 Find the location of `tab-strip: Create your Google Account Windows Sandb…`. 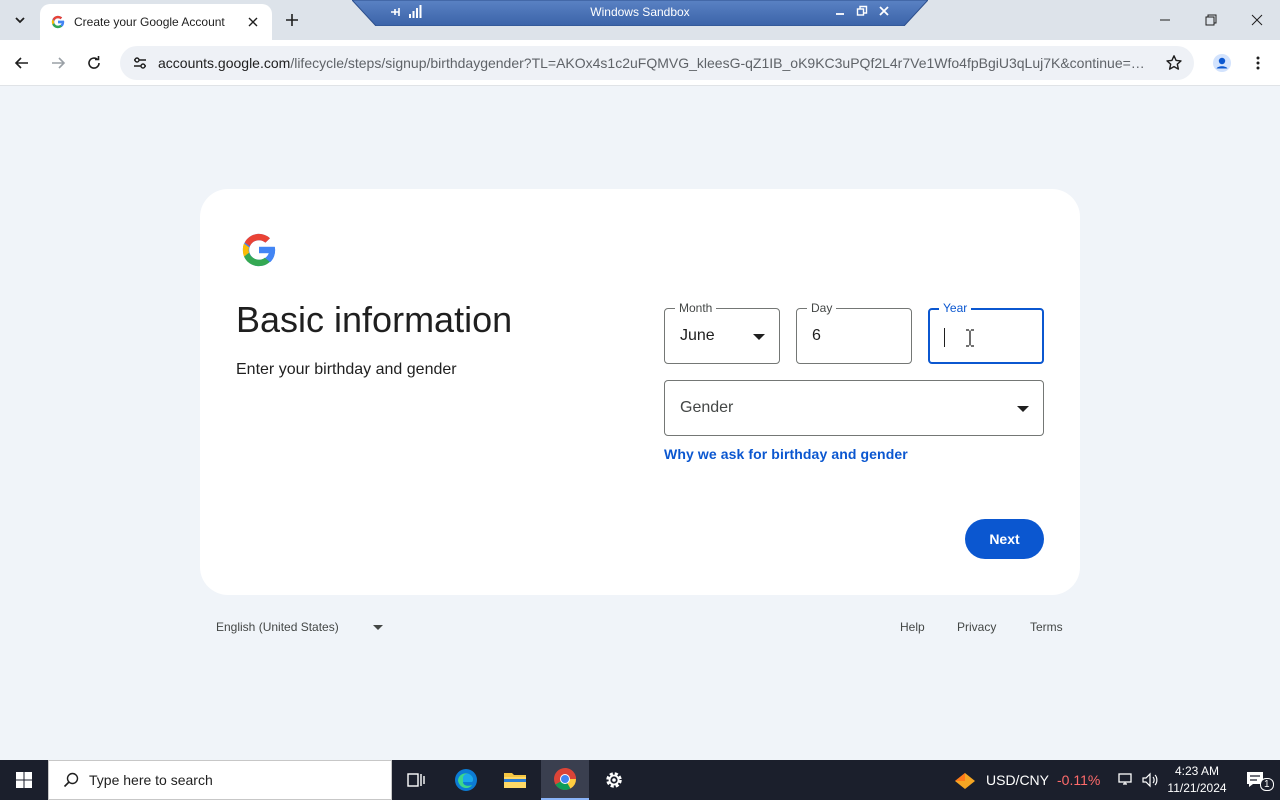

tab-strip: Create your Google Account Windows Sandb… is located at coordinates (640, 20).